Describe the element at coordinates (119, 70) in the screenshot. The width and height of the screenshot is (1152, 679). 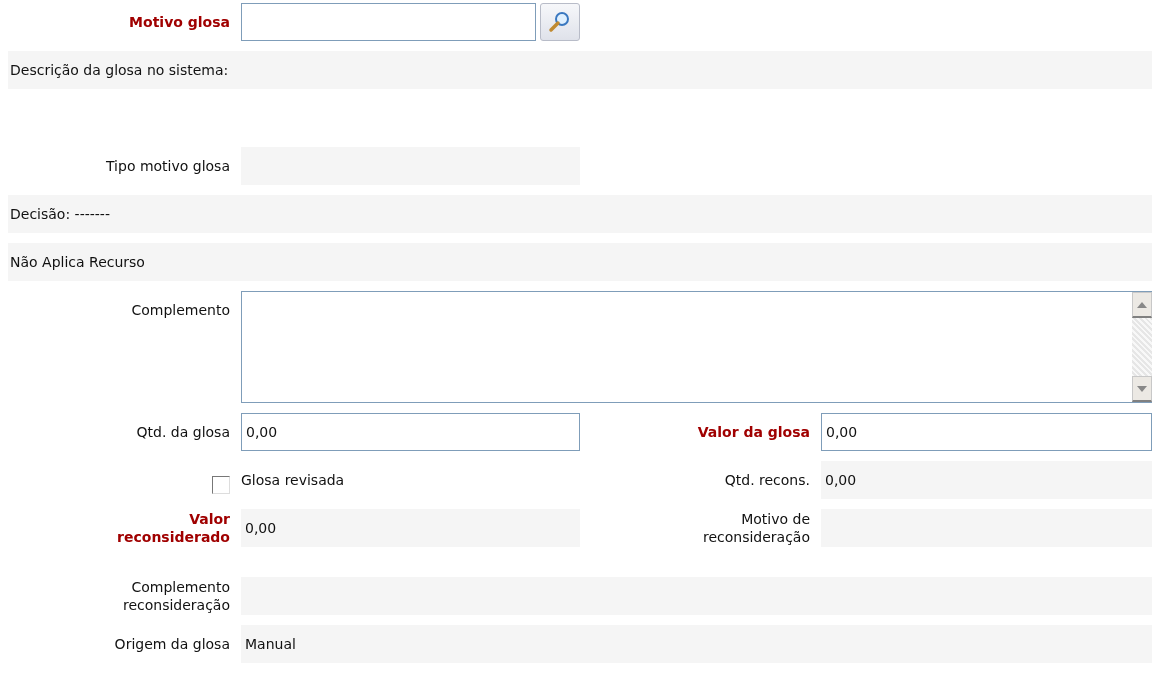
I see `info-text: Descrição da glosa no sistema:` at that location.